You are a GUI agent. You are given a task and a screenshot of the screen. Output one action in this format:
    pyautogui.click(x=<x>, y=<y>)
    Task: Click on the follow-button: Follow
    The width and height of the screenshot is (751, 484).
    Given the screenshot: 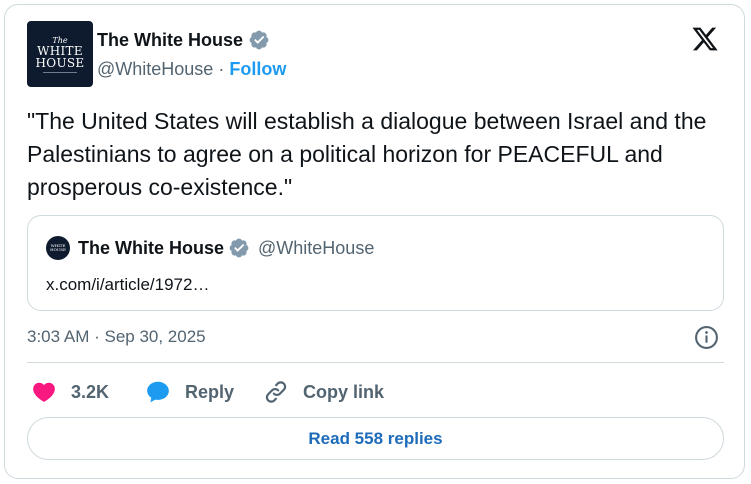 What is the action you would take?
    pyautogui.click(x=257, y=69)
    